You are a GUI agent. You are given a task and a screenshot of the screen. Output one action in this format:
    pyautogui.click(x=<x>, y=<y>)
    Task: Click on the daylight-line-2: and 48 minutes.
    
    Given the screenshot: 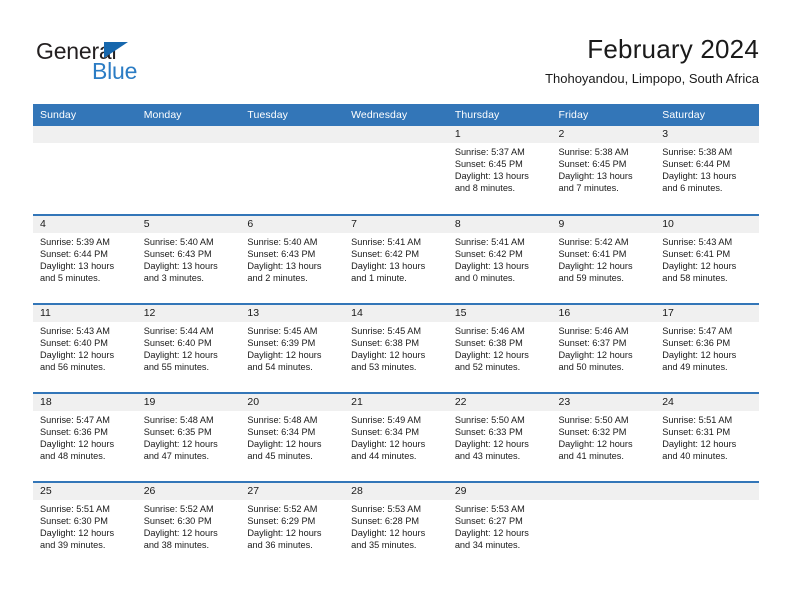 What is the action you would take?
    pyautogui.click(x=73, y=456)
    